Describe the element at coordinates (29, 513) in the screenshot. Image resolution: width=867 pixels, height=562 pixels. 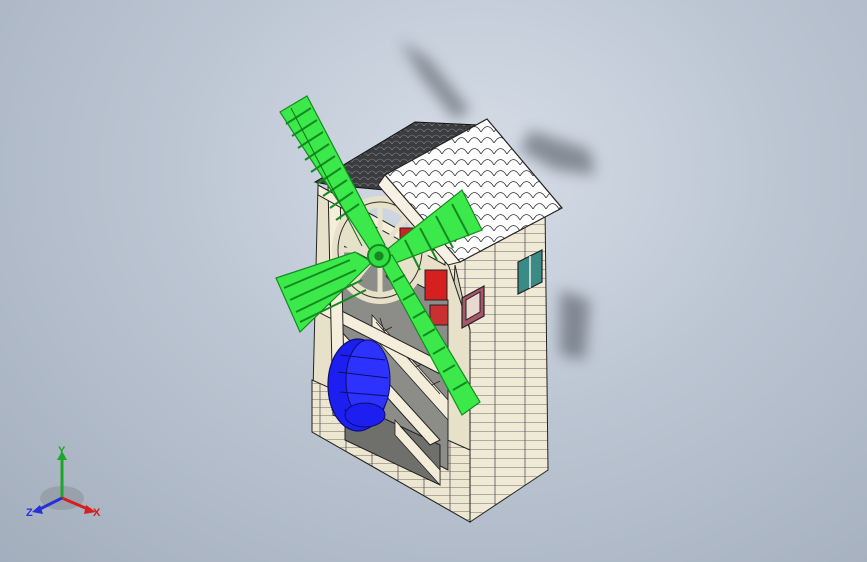
I see `z-axis-label: Z` at that location.